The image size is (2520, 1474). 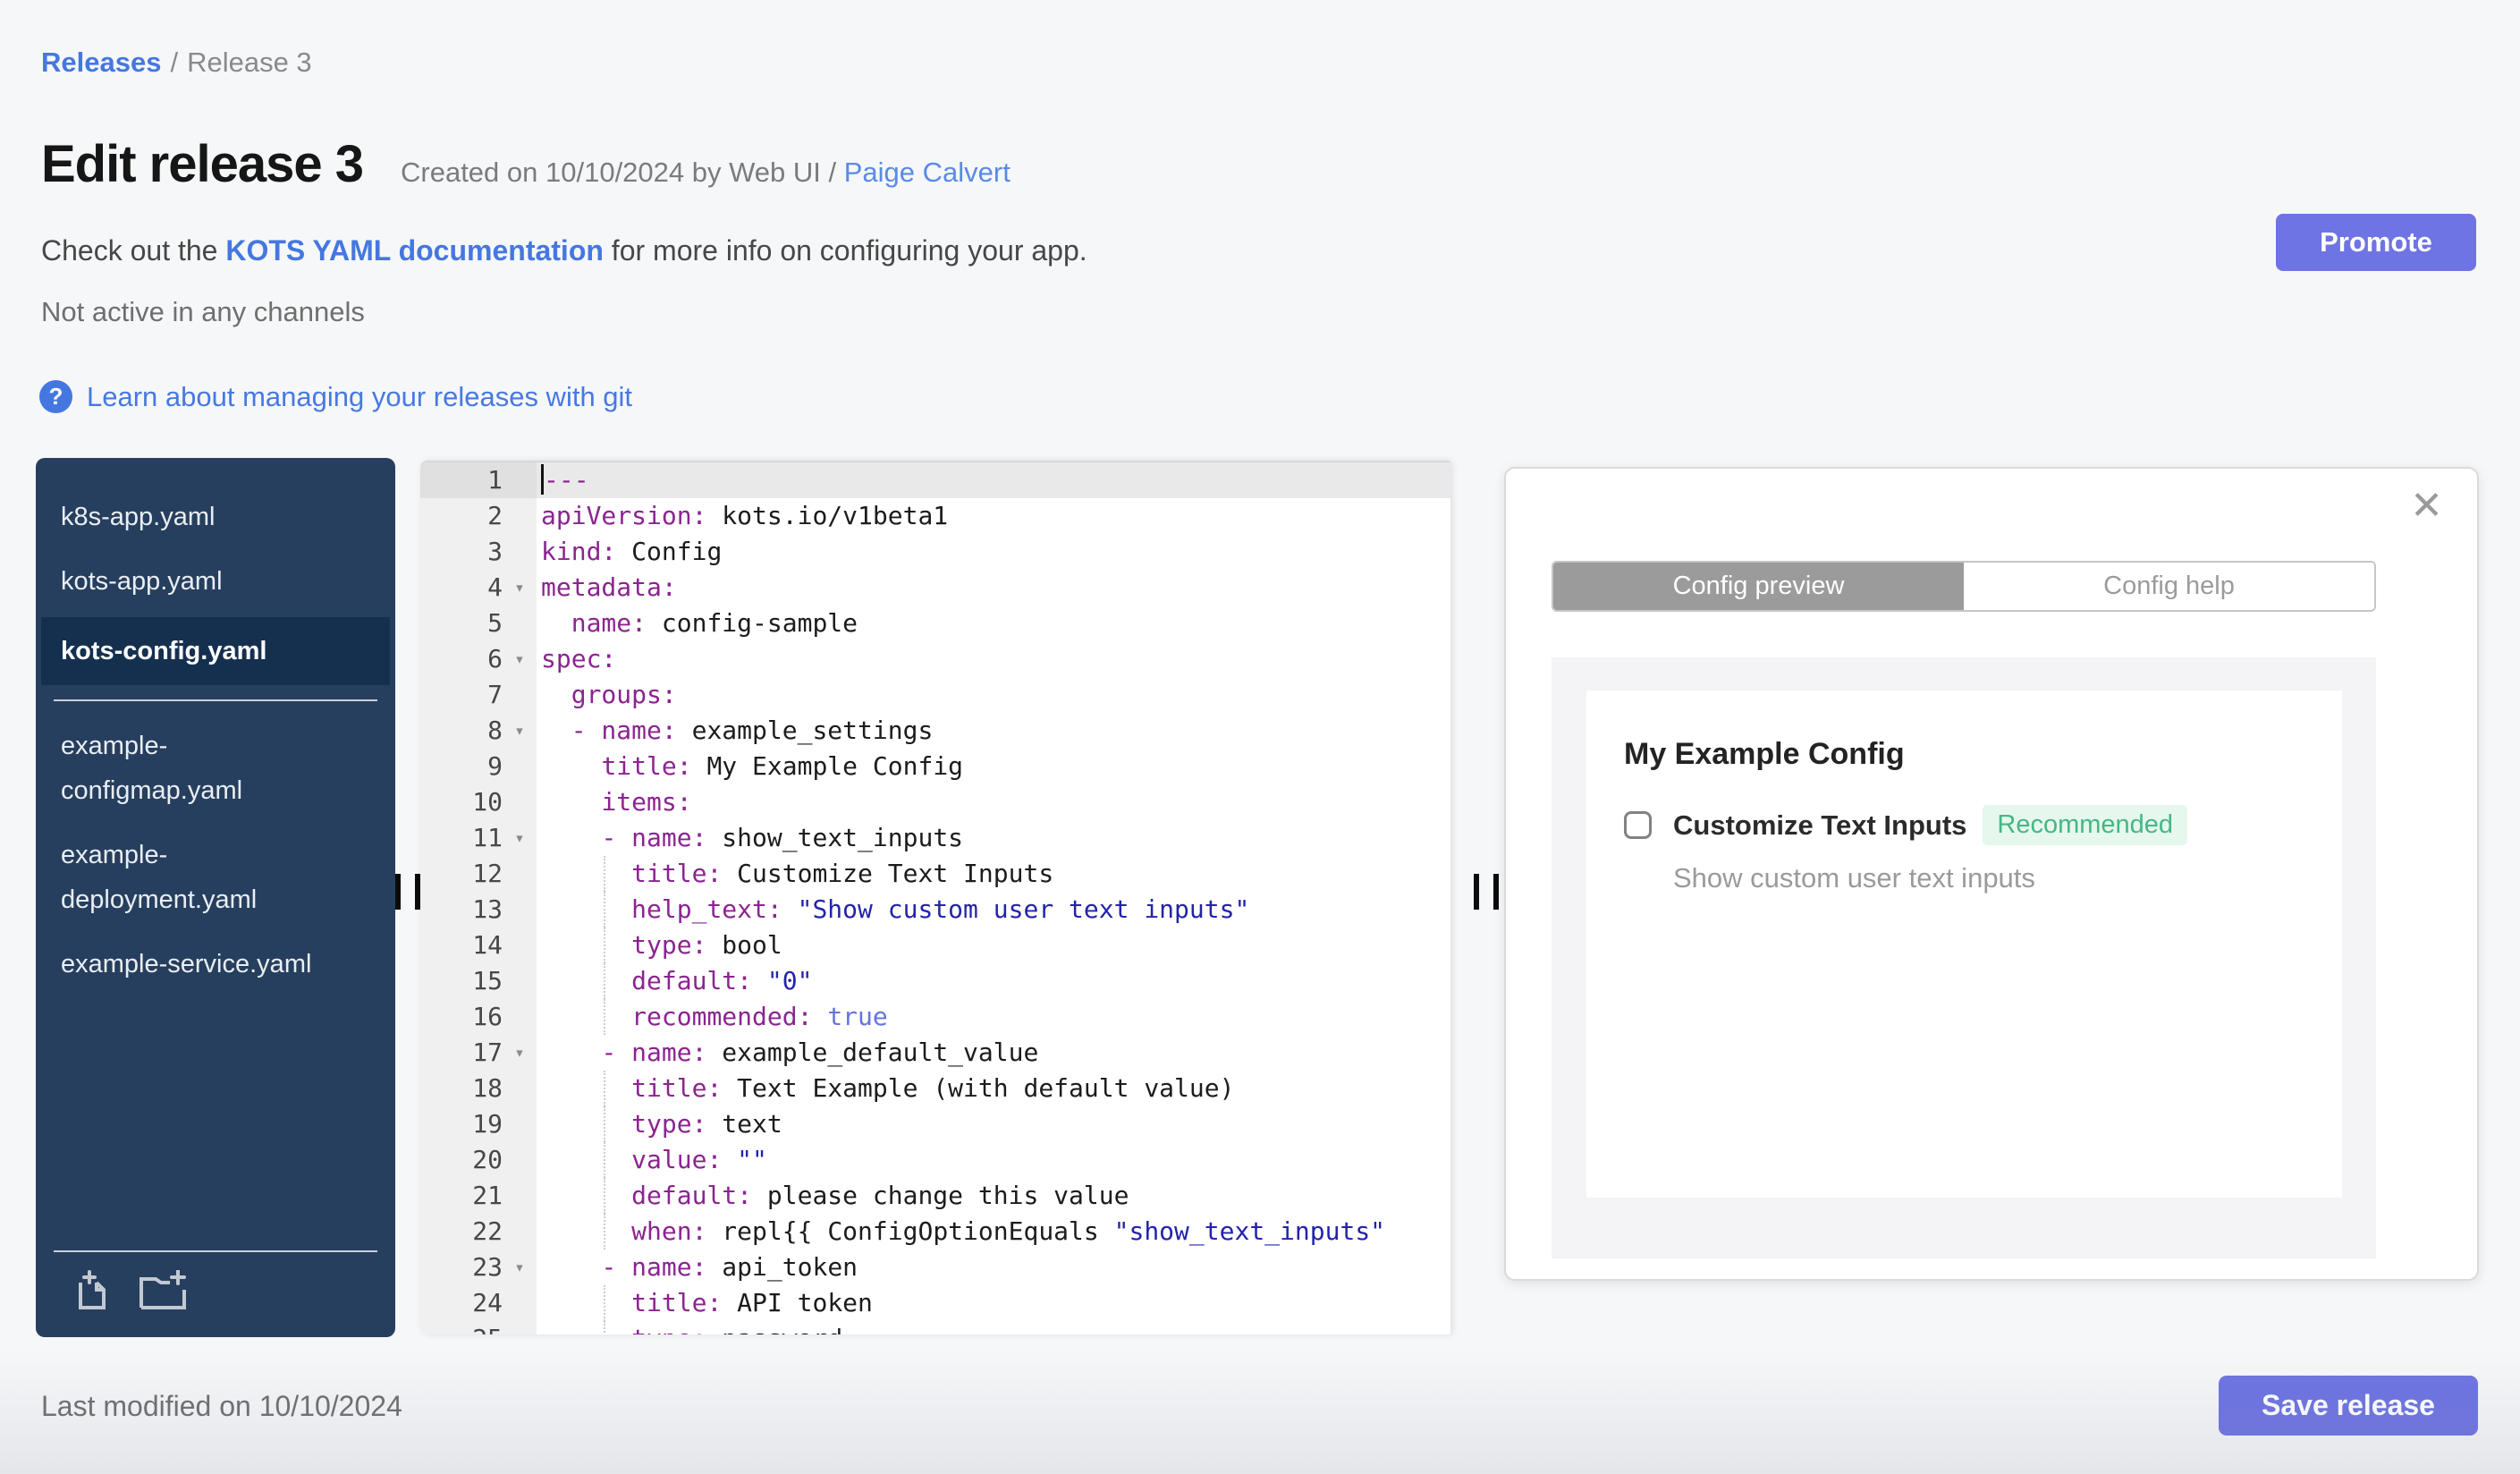 What do you see at coordinates (215, 651) in the screenshot?
I see `file-item-kots-config.yaml: kots-config.yaml` at bounding box center [215, 651].